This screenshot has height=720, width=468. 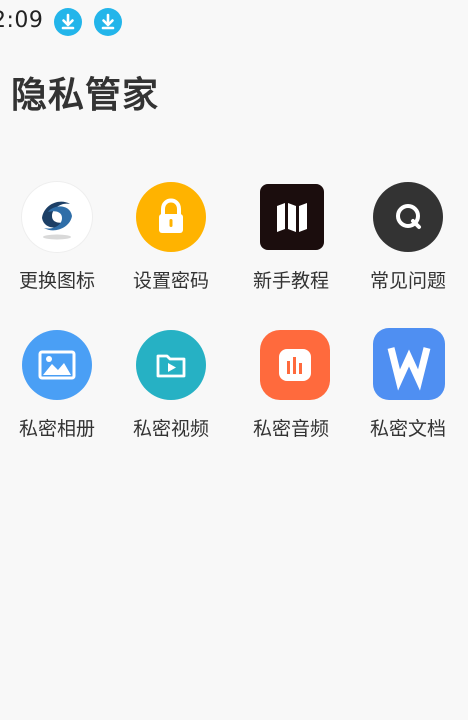 What do you see at coordinates (57, 217) in the screenshot?
I see `app-logo-icon` at bounding box center [57, 217].